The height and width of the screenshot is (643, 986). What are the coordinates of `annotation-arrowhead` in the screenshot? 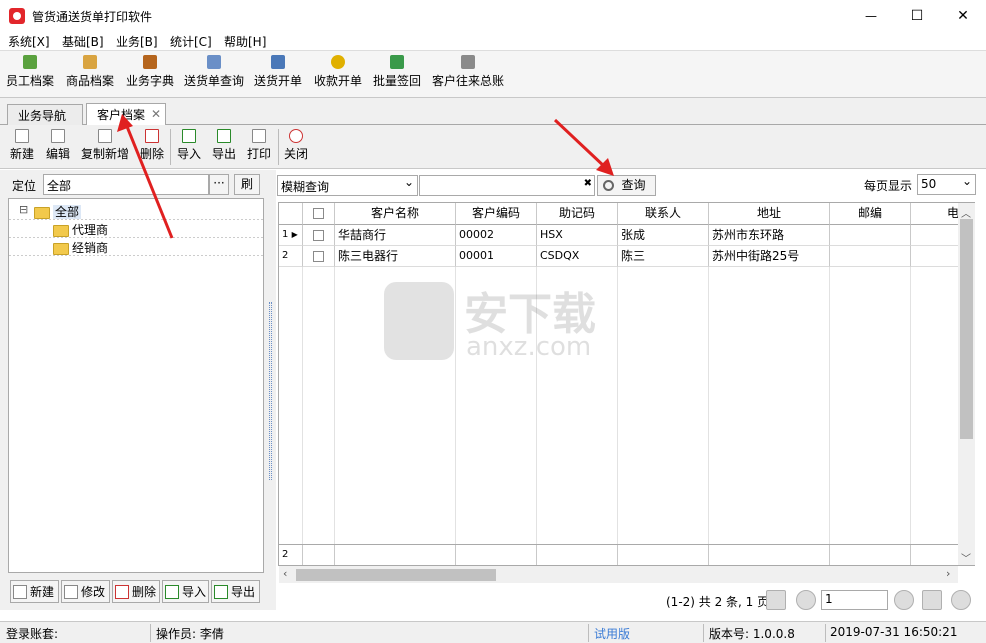 It's located at (125, 123).